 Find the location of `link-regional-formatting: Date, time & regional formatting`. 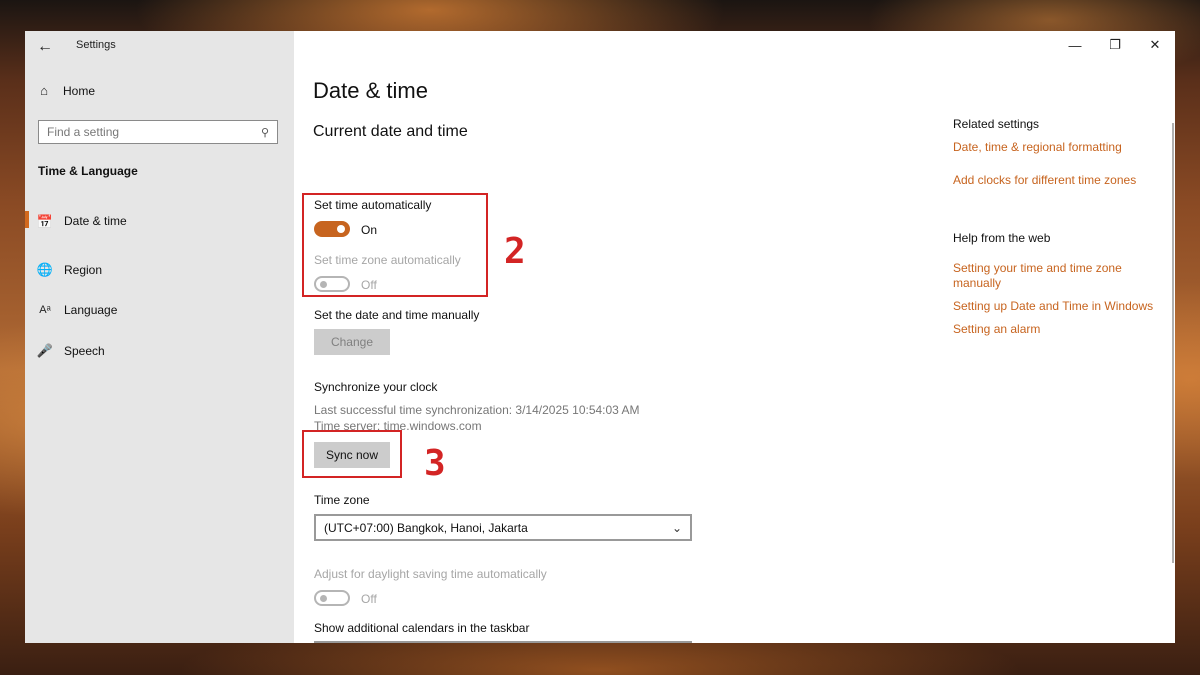

link-regional-formatting: Date, time & regional formatting is located at coordinates (1058, 147).